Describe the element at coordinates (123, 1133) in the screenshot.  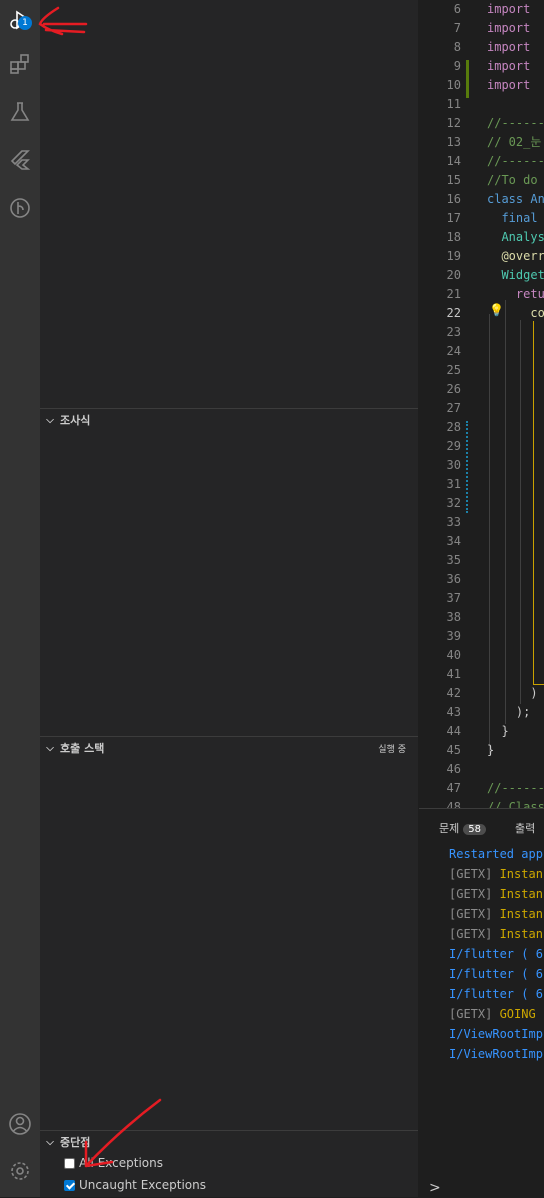
I see `annotation-arrow-bottom` at that location.